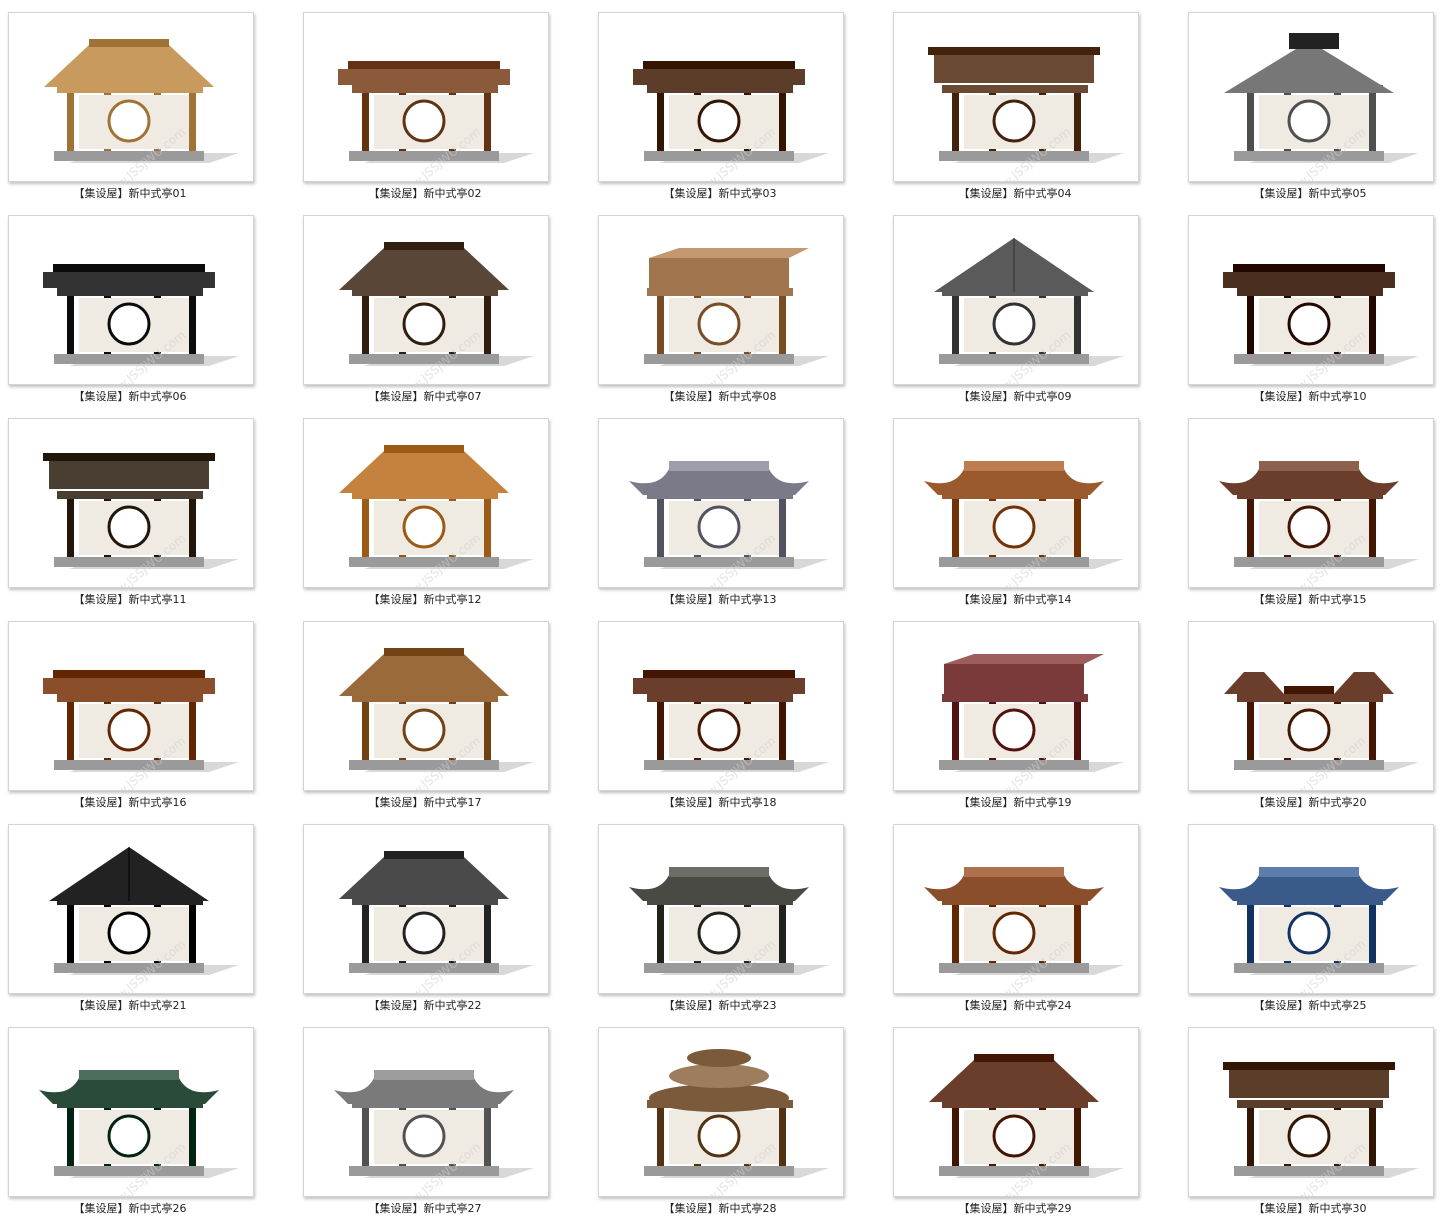  I want to click on thumbnail-item: www.JSSJWU.com 【集设屋】新中式亭30, so click(1315, 1116).